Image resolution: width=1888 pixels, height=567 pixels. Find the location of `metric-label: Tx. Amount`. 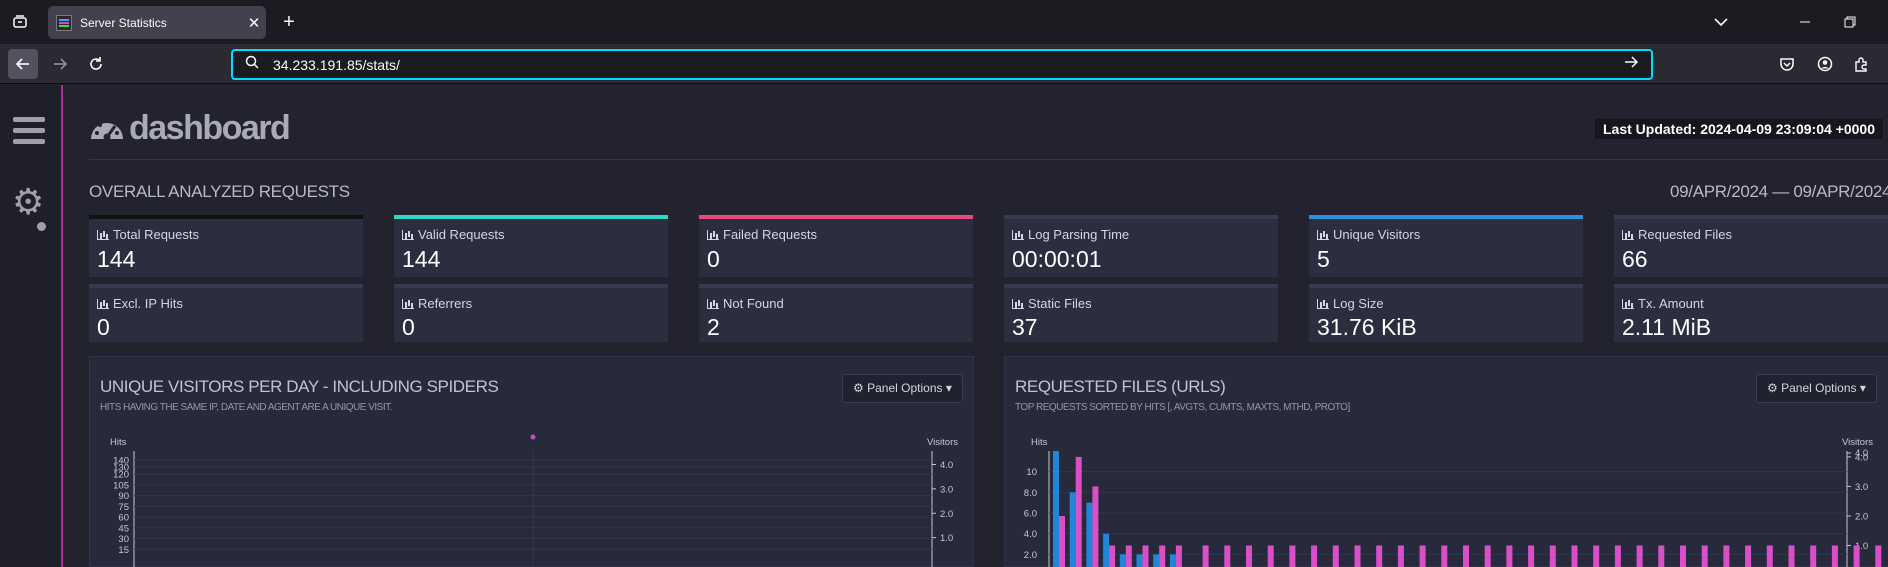

metric-label: Tx. Amount is located at coordinates (1671, 303).